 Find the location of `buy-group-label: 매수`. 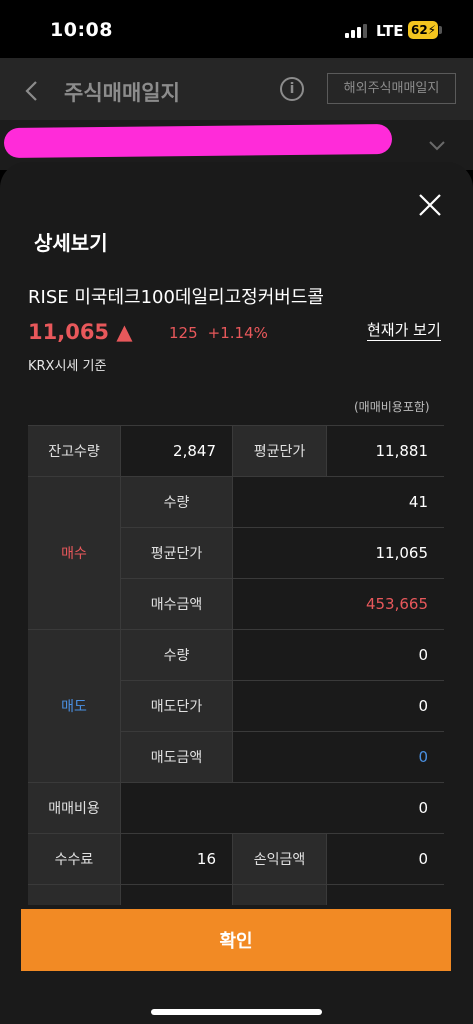

buy-group-label: 매수 is located at coordinates (74, 553).